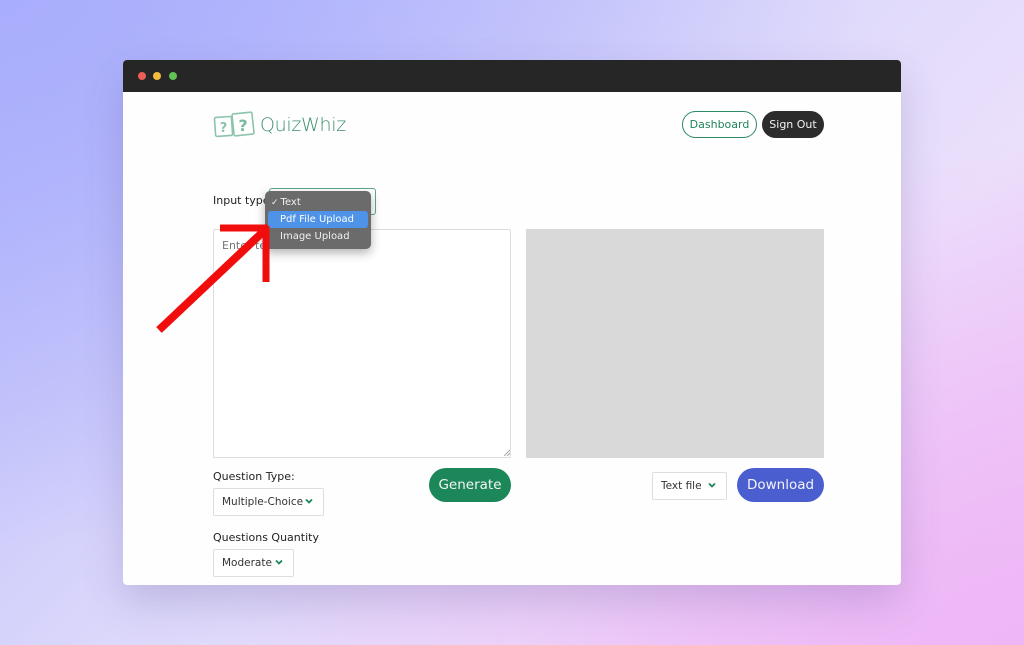  Describe the element at coordinates (793, 124) in the screenshot. I see `sign-out-button: Sign Out` at that location.